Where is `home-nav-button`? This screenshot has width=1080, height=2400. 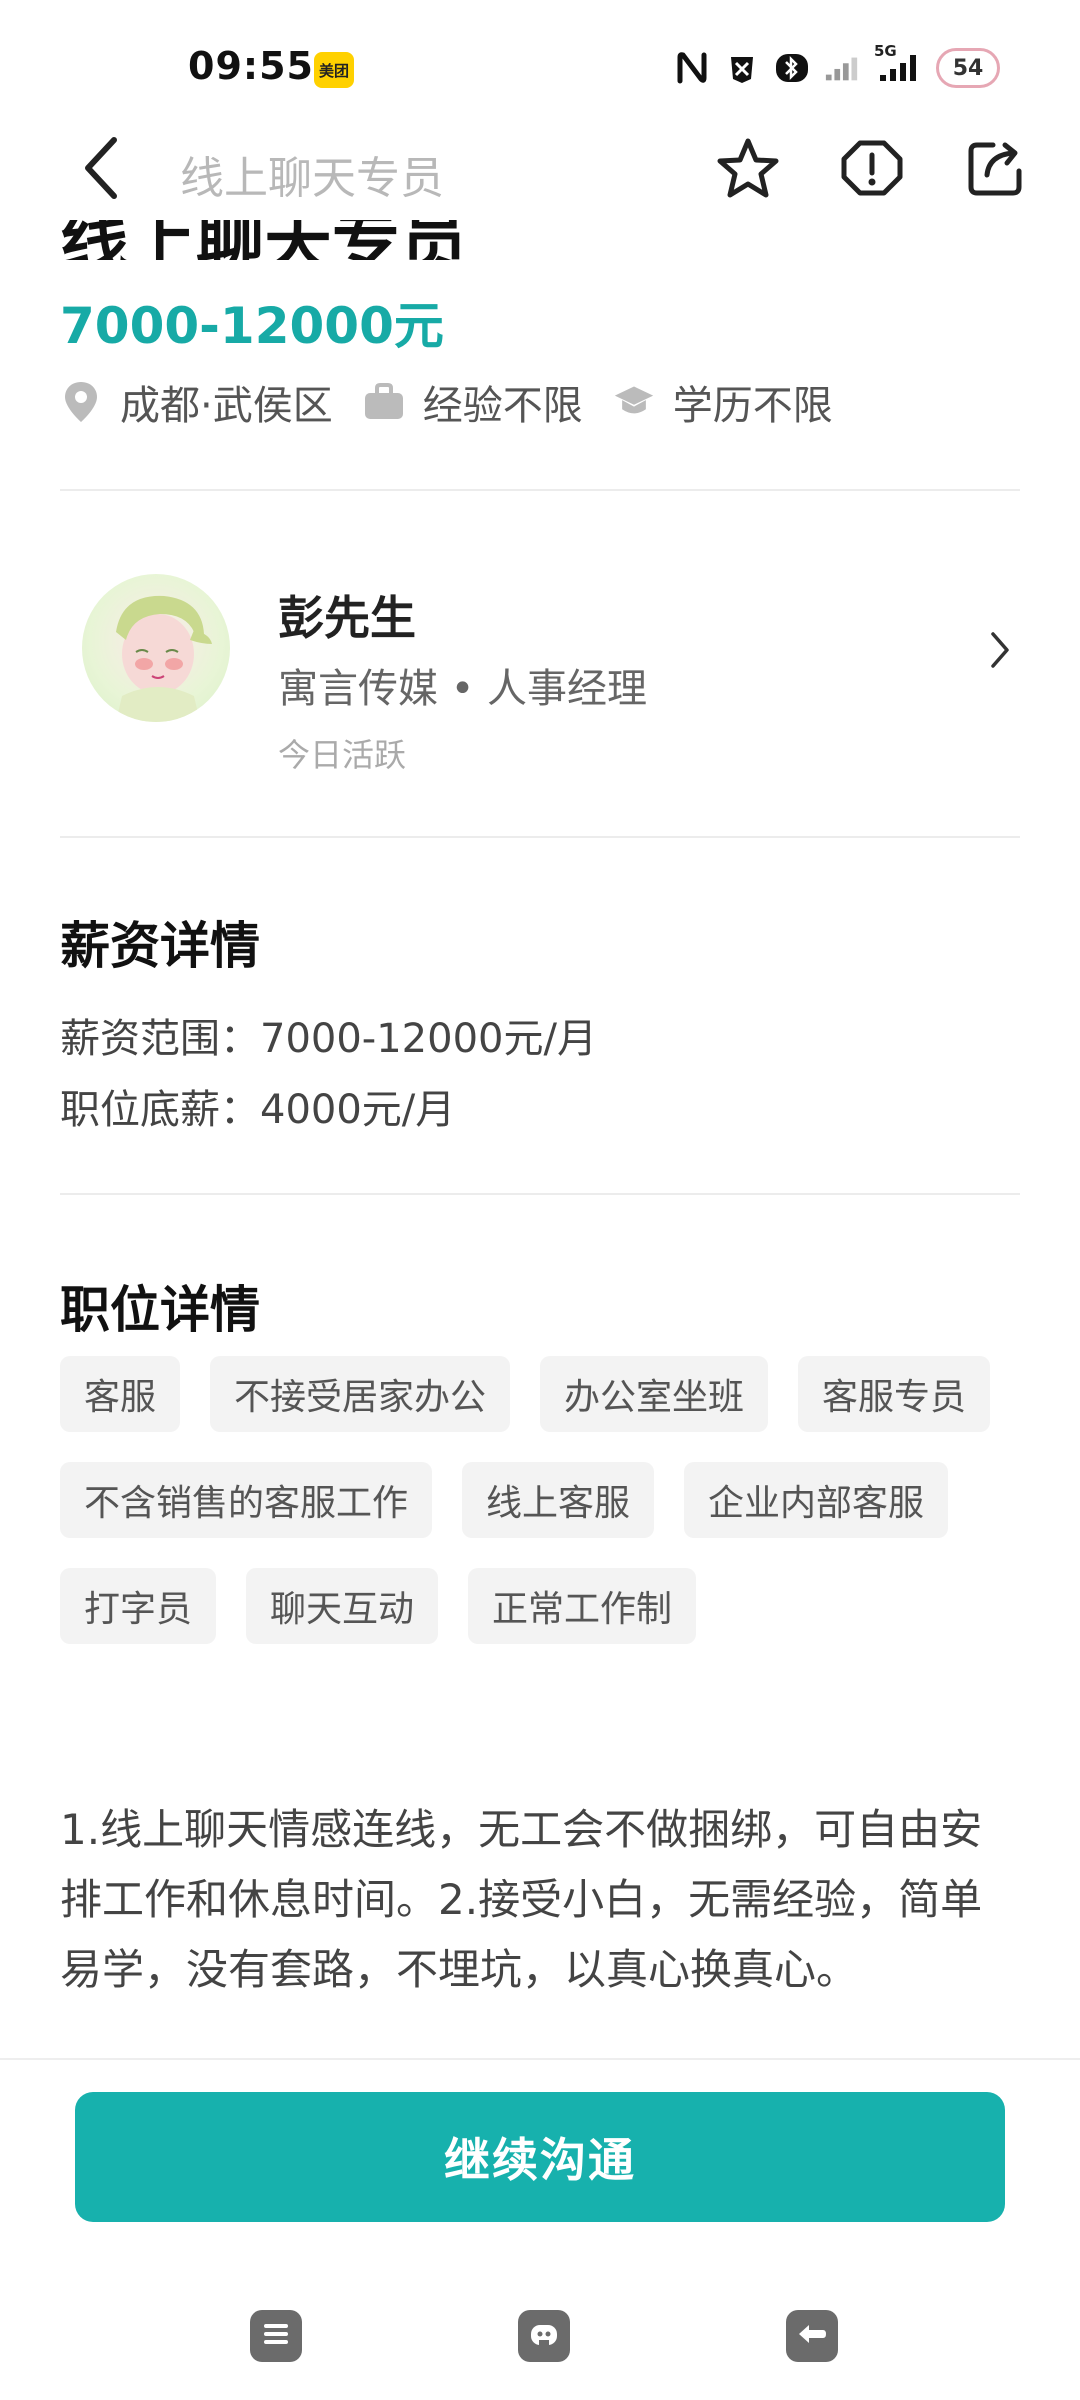
home-nav-button is located at coordinates (544, 2336).